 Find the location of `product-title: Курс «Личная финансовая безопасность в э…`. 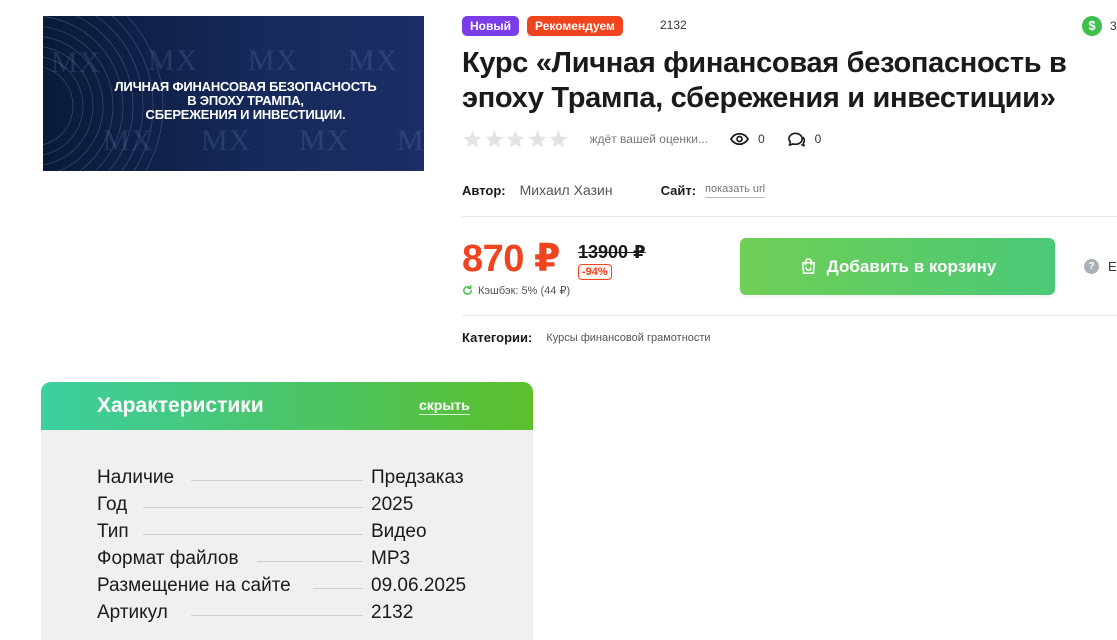

product-title: Курс «Личная финансовая безопасность в э… is located at coordinates (764, 80).